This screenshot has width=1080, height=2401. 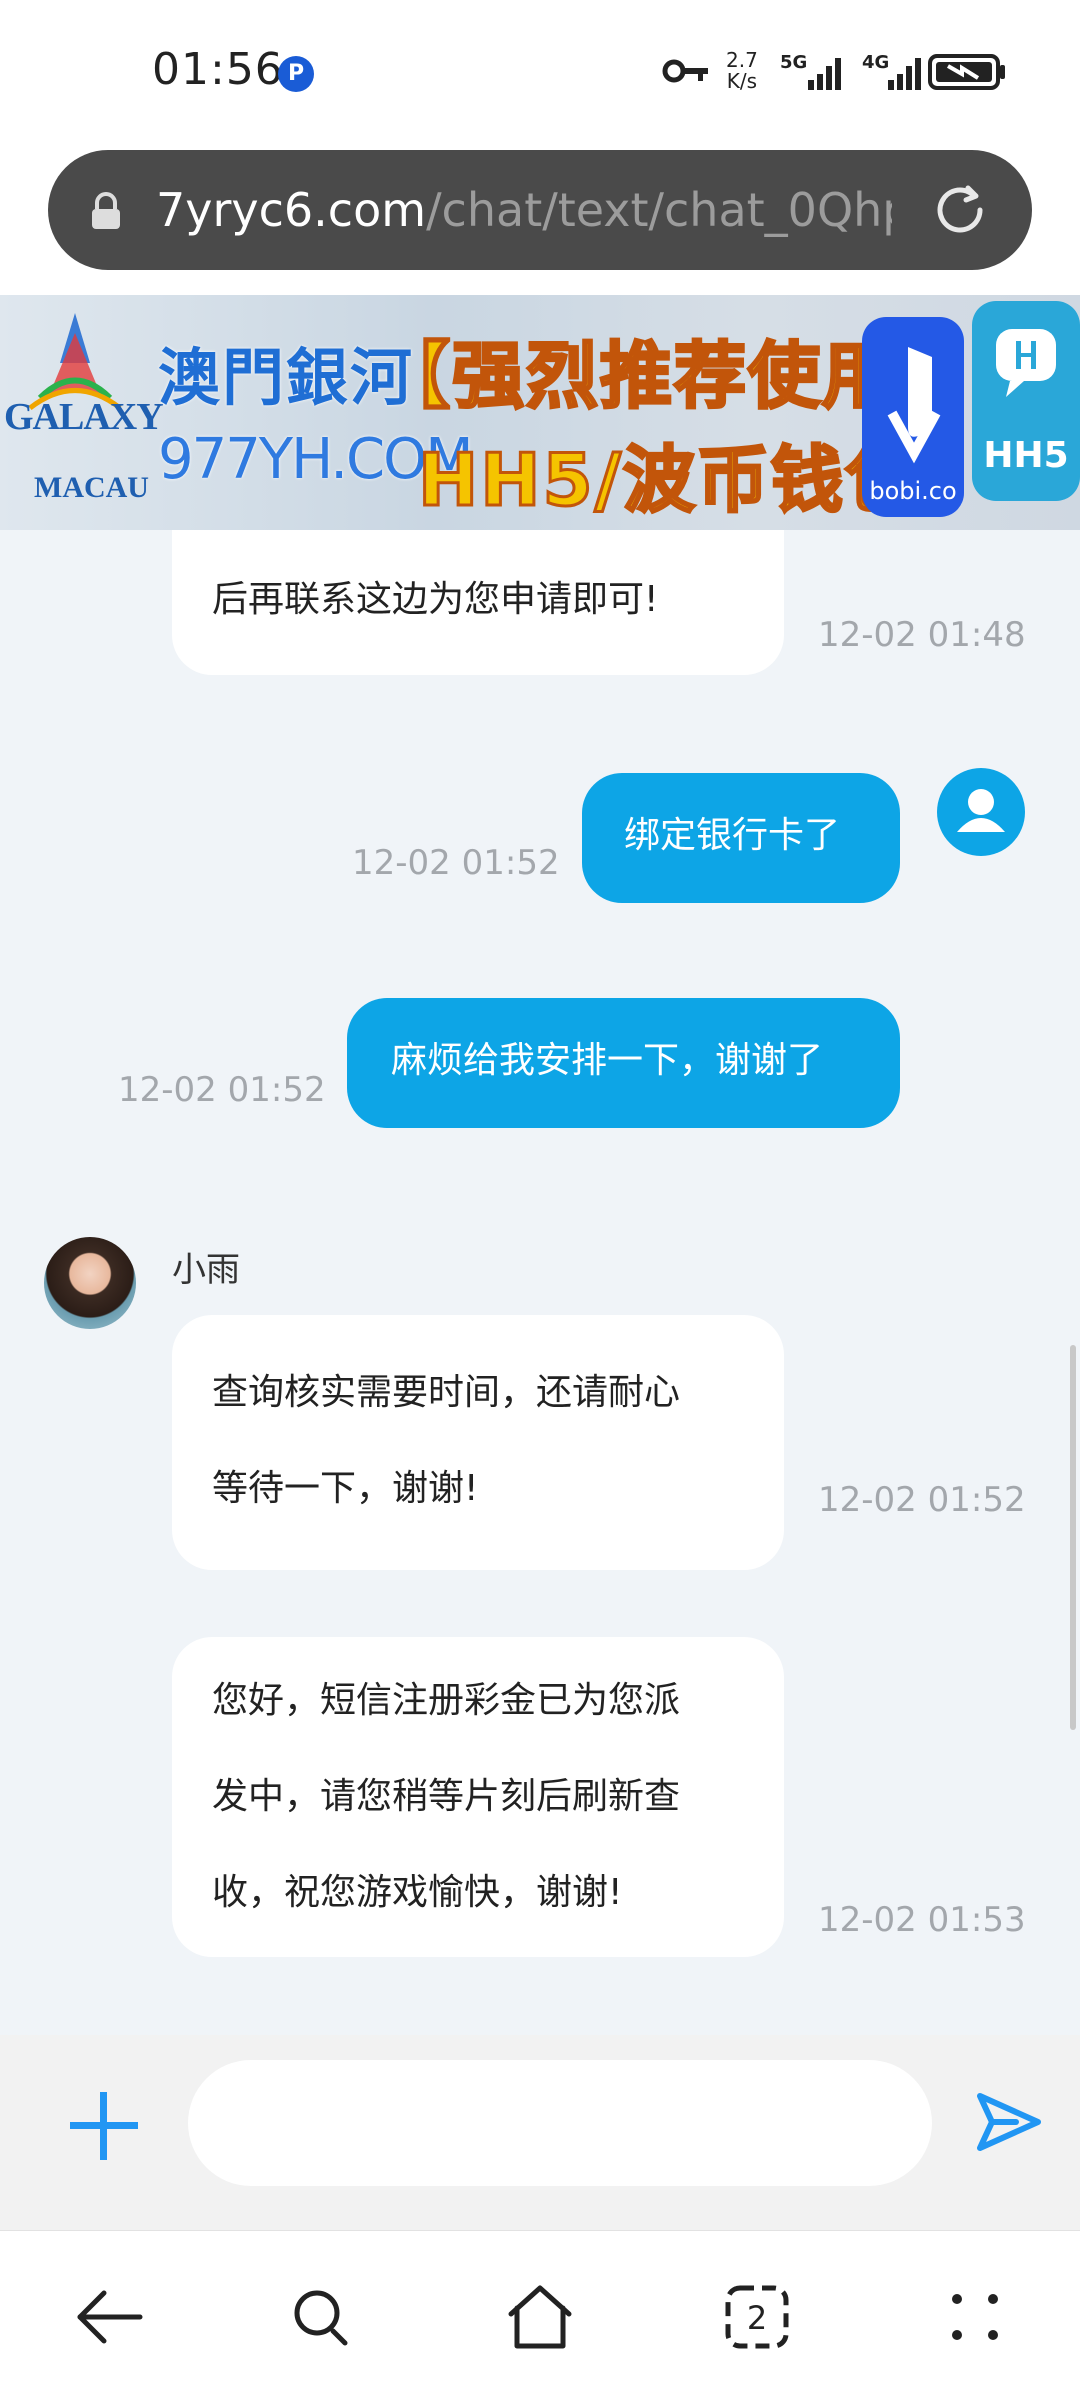 What do you see at coordinates (668, 480) in the screenshot?
I see `banner-promo-subline: HH5/波币钱包` at bounding box center [668, 480].